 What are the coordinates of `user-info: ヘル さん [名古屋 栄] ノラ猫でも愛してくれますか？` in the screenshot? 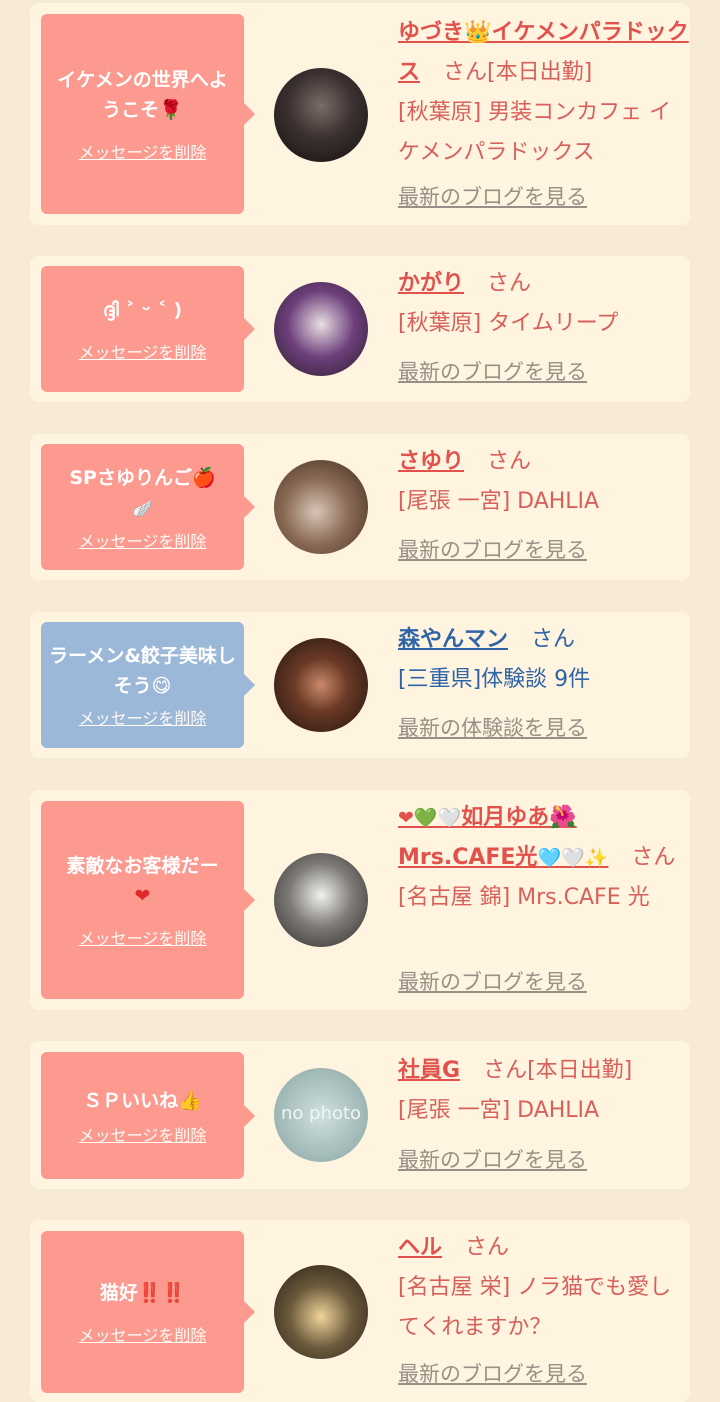 It's located at (544, 1288).